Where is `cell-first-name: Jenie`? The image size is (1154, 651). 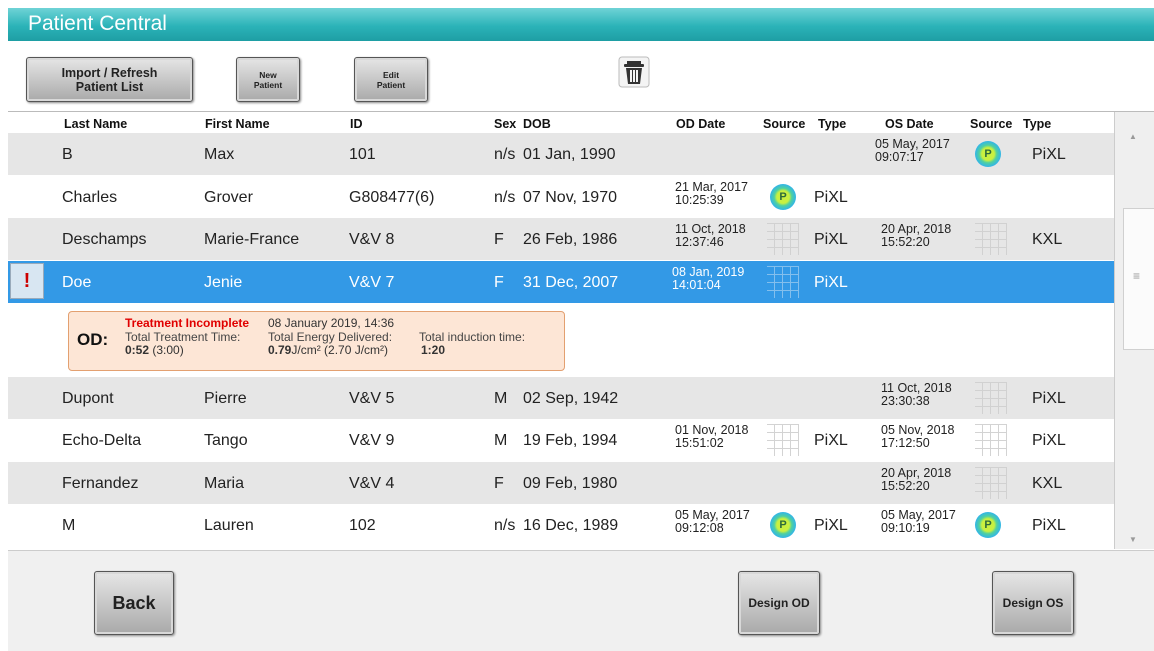 cell-first-name: Jenie is located at coordinates (223, 282).